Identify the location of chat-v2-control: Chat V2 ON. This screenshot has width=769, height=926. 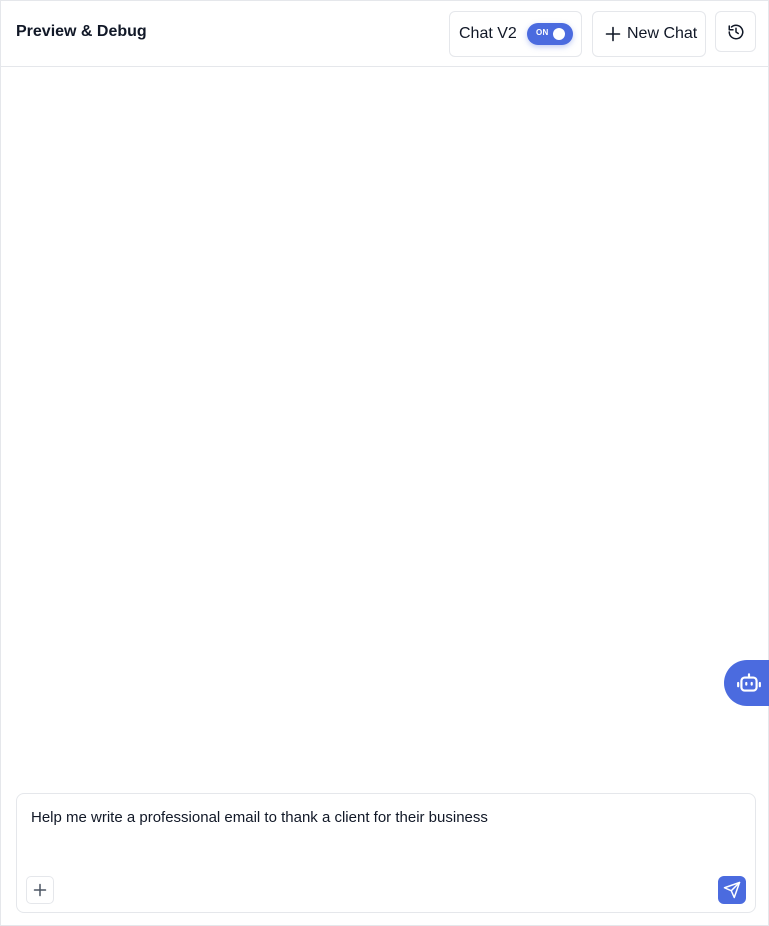
(515, 34).